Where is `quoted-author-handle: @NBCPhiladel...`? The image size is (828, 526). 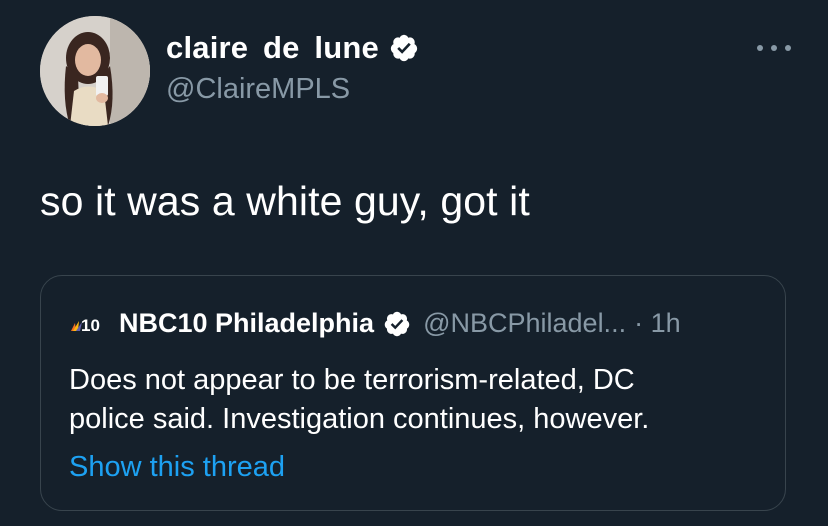
quoted-author-handle: @NBCPhiladel... is located at coordinates (524, 323).